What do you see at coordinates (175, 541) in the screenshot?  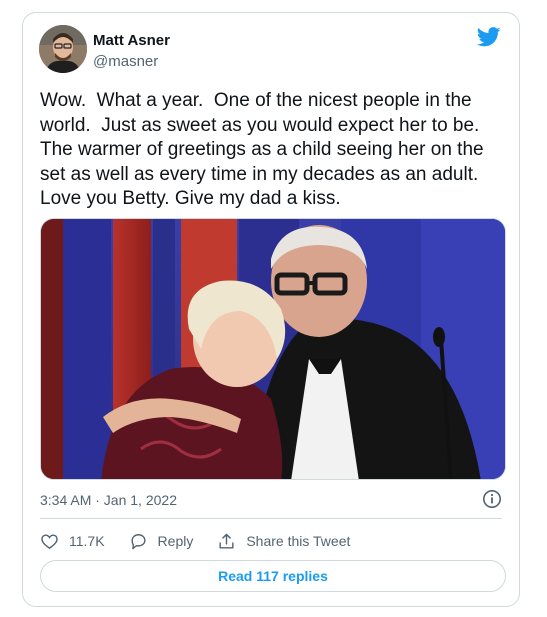 I see `reply-label: Reply` at bounding box center [175, 541].